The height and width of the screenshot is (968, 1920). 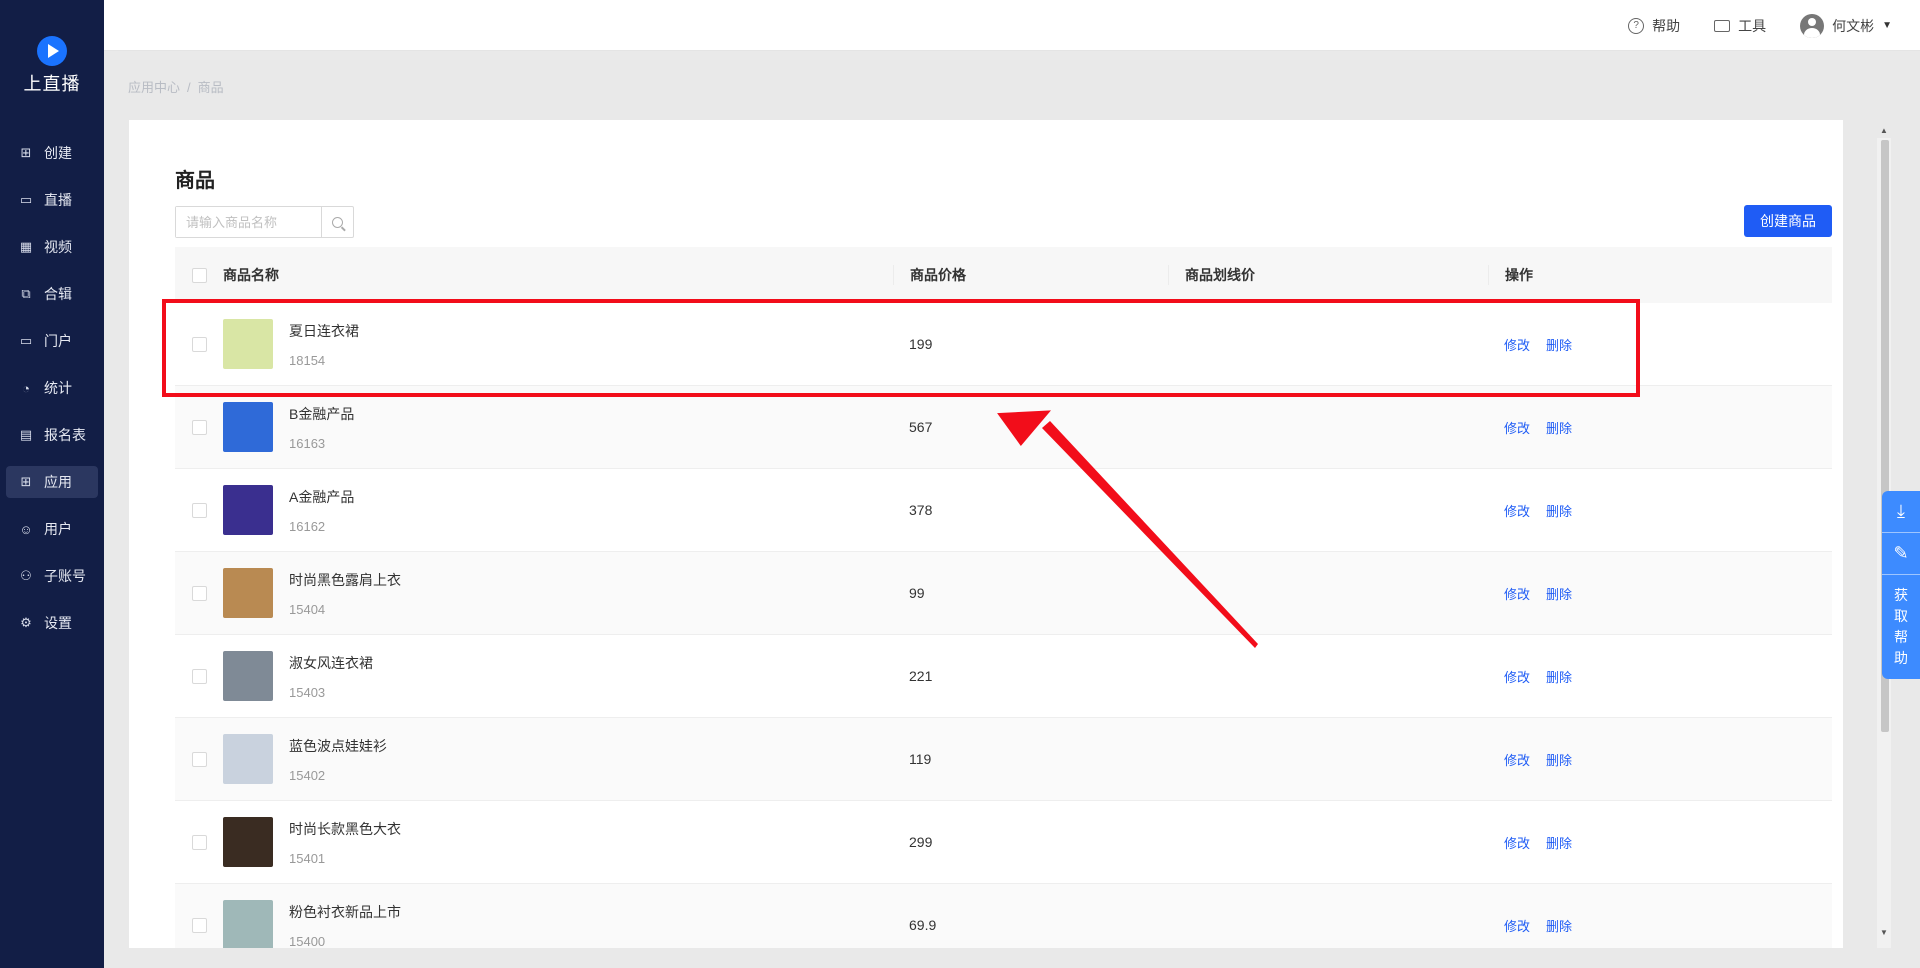 What do you see at coordinates (26, 575) in the screenshot?
I see `sub-account-icon: ⚇` at bounding box center [26, 575].